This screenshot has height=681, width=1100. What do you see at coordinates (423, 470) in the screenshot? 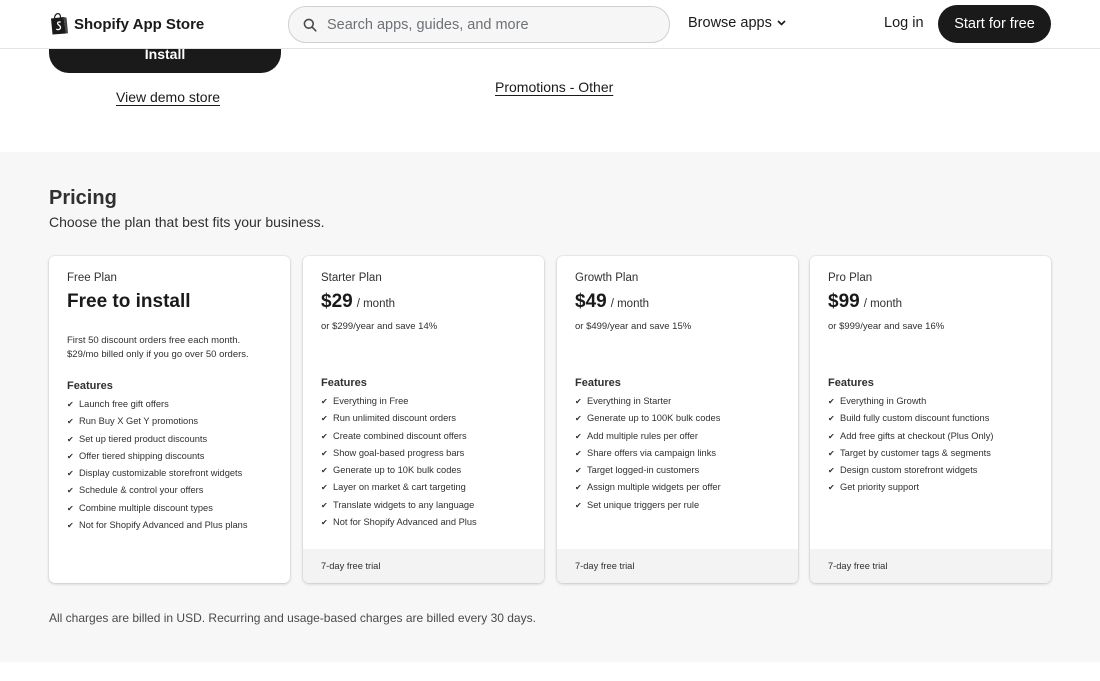
I see `feature-item: ✔ Generate up to 10K bulk codes` at bounding box center [423, 470].